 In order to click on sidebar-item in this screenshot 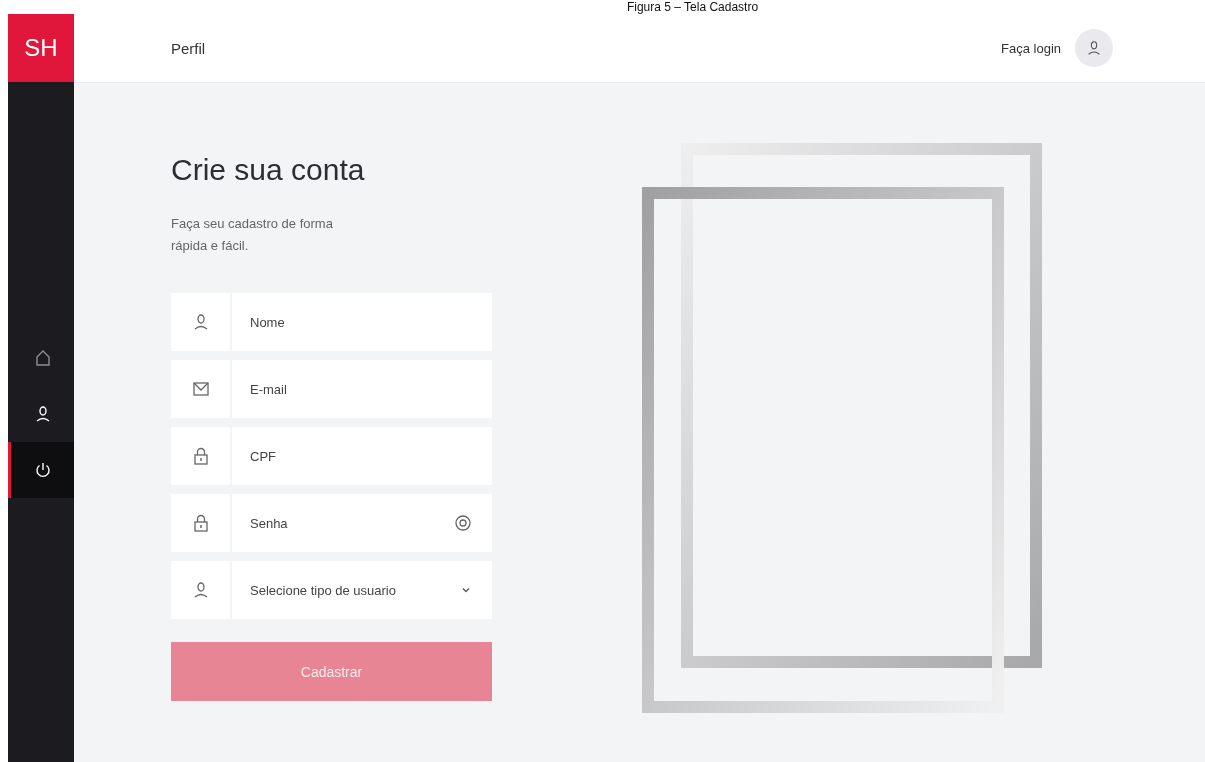, I will do `click(41, 470)`.